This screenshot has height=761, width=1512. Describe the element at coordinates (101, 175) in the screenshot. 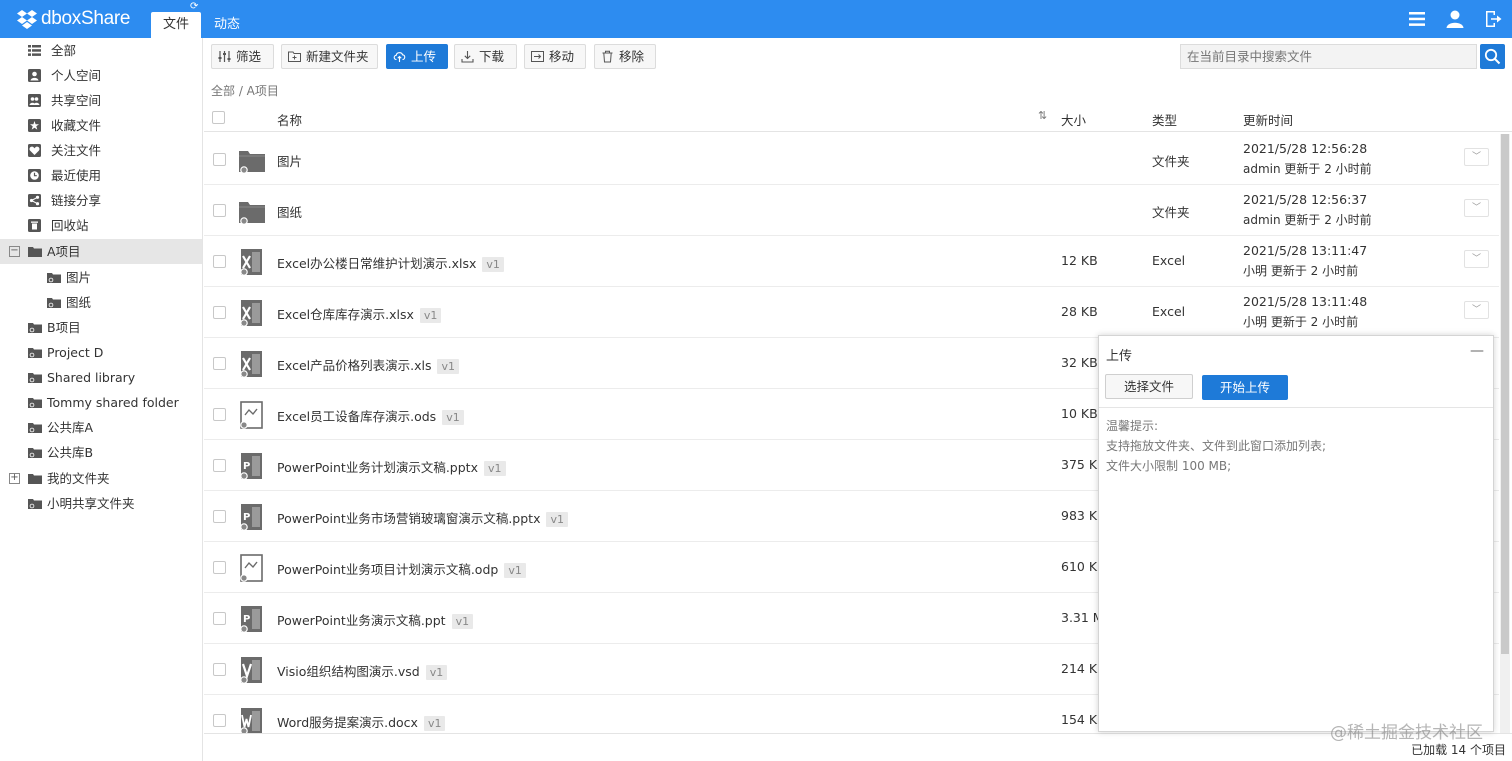

I see `sidebar-item-recent: 最近使用` at that location.